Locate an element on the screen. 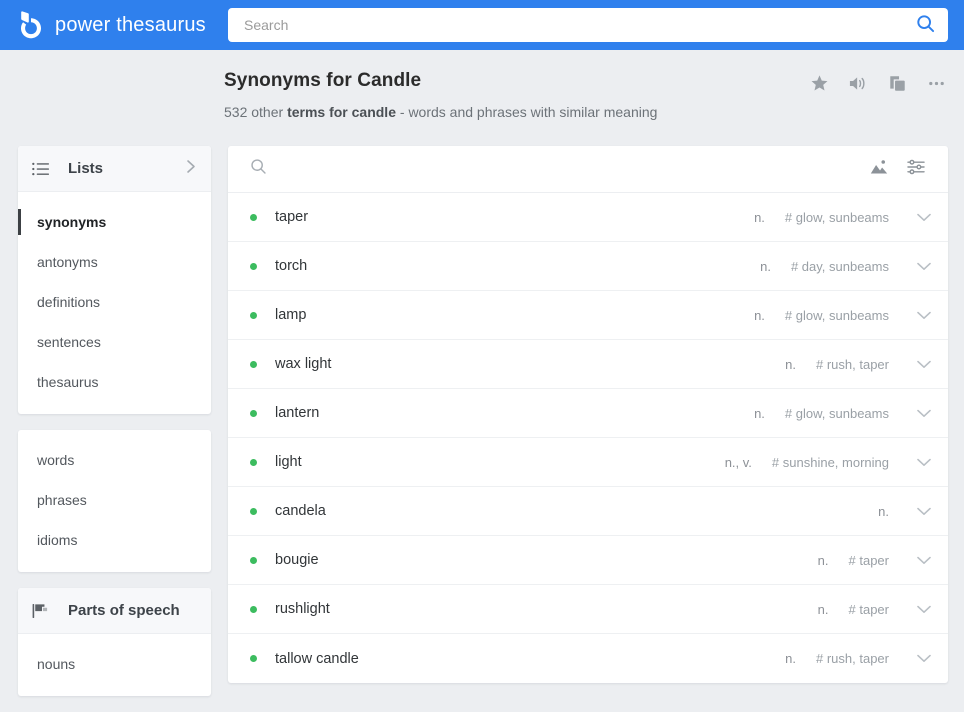 The height and width of the screenshot is (712, 964). copy-icon is located at coordinates (897, 86).